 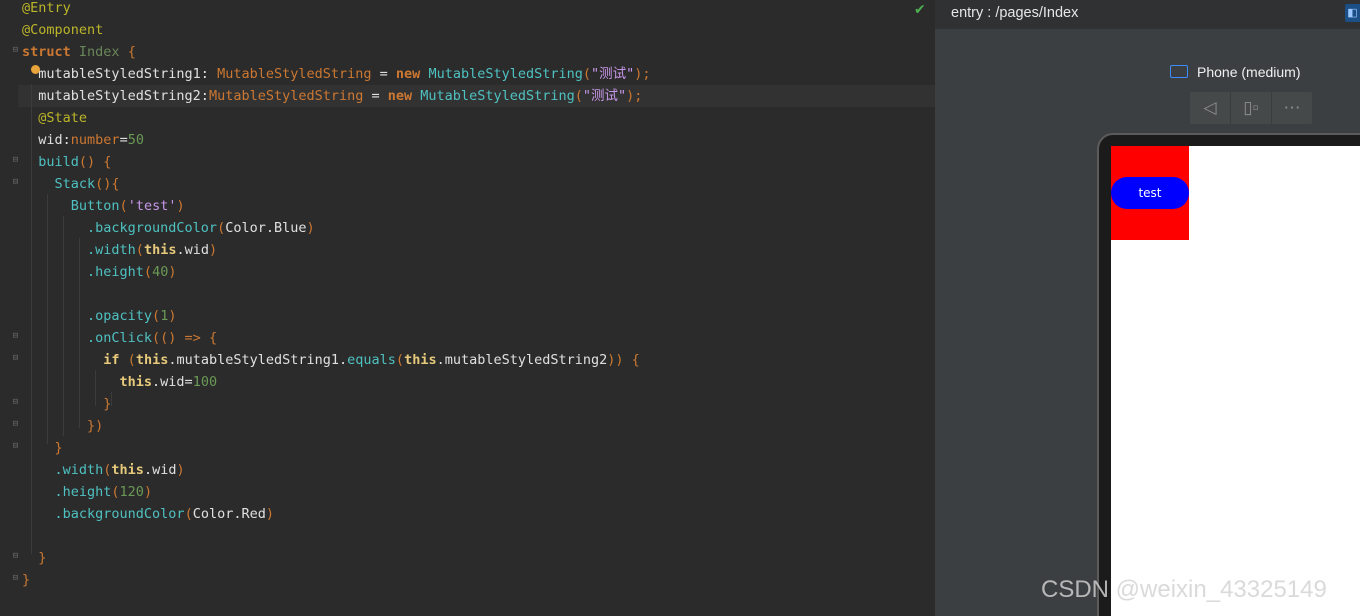 I want to click on code-token: build, so click(x=50, y=162).